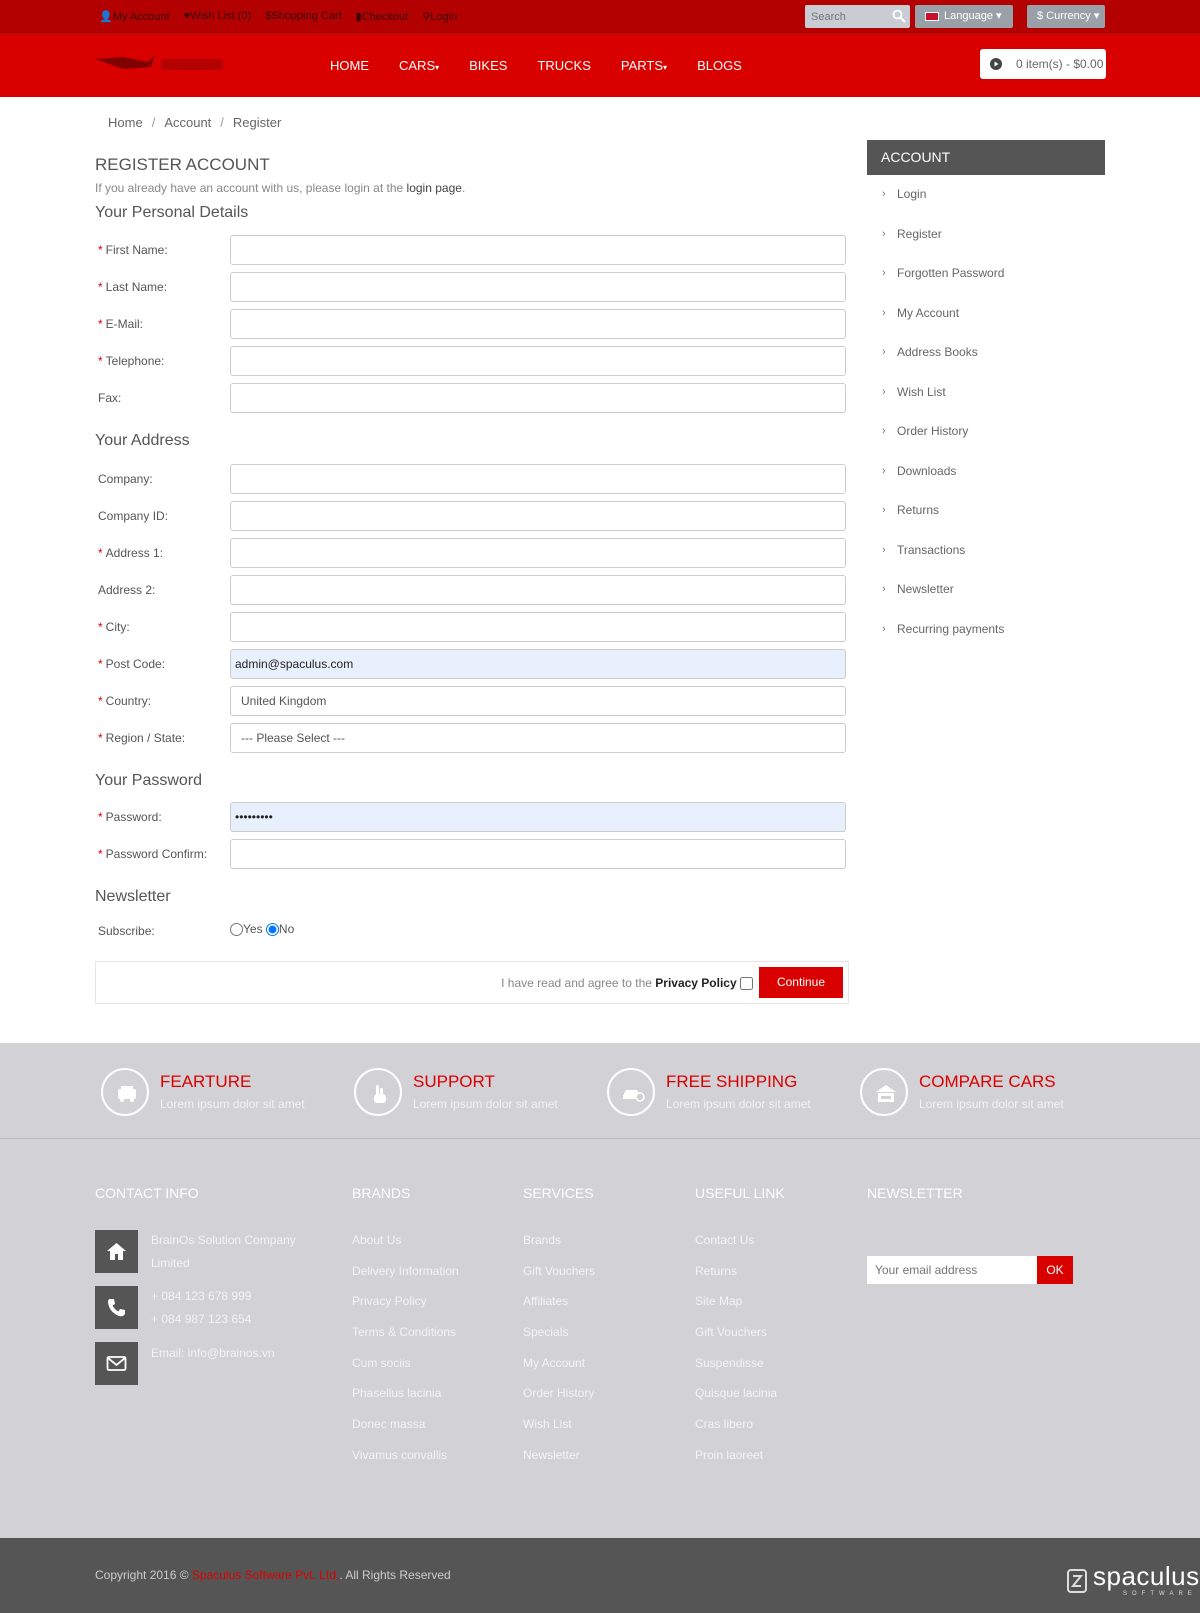  I want to click on sidebar-item-forgotten-password: › Forgotten Password, so click(986, 274).